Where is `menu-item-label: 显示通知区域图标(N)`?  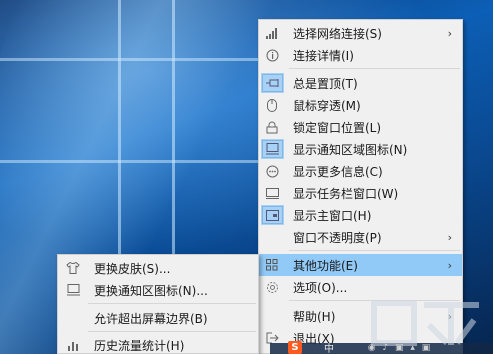 menu-item-label: 显示通知区域图标(N) is located at coordinates (350, 149).